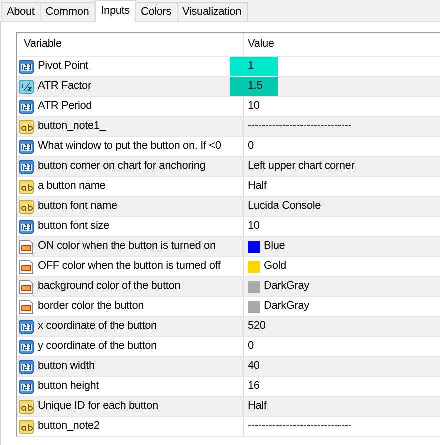 This screenshot has width=440, height=445. What do you see at coordinates (130, 146) in the screenshot?
I see `variable-name: What window to put the button on. If <0` at bounding box center [130, 146].